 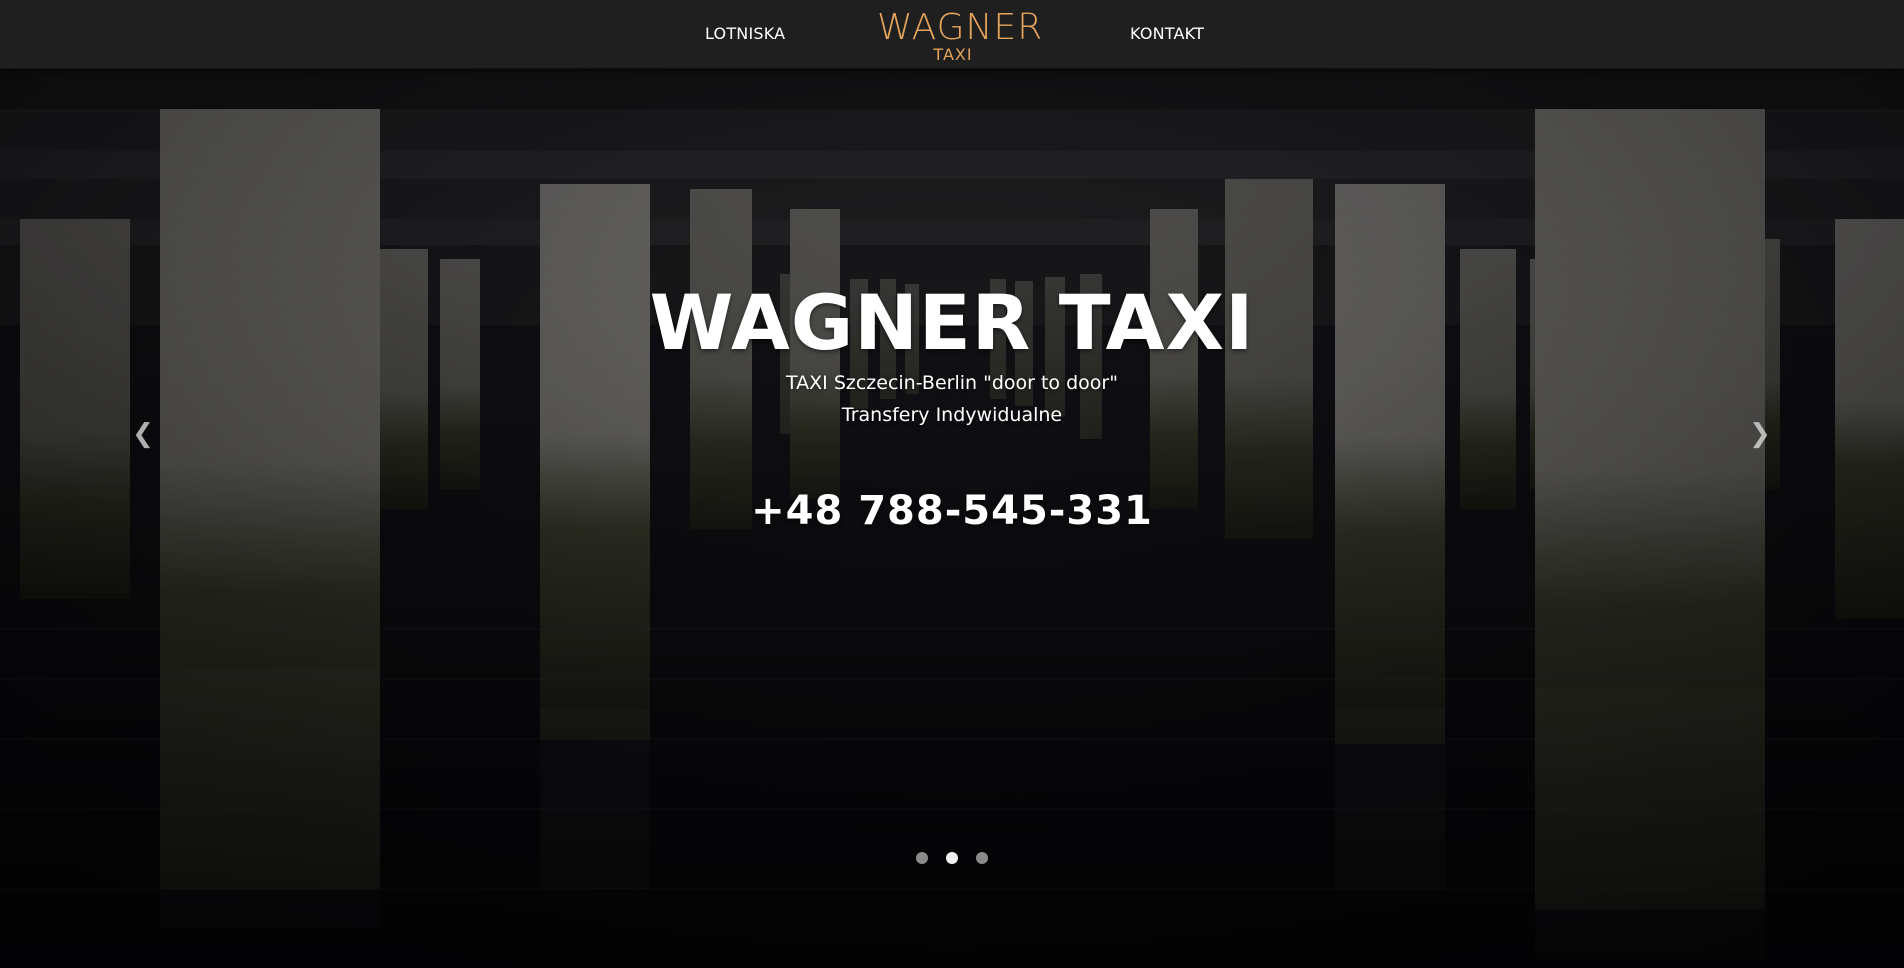 What do you see at coordinates (952, 511) in the screenshot?
I see `hero-phone-number: +48 788-545-331` at bounding box center [952, 511].